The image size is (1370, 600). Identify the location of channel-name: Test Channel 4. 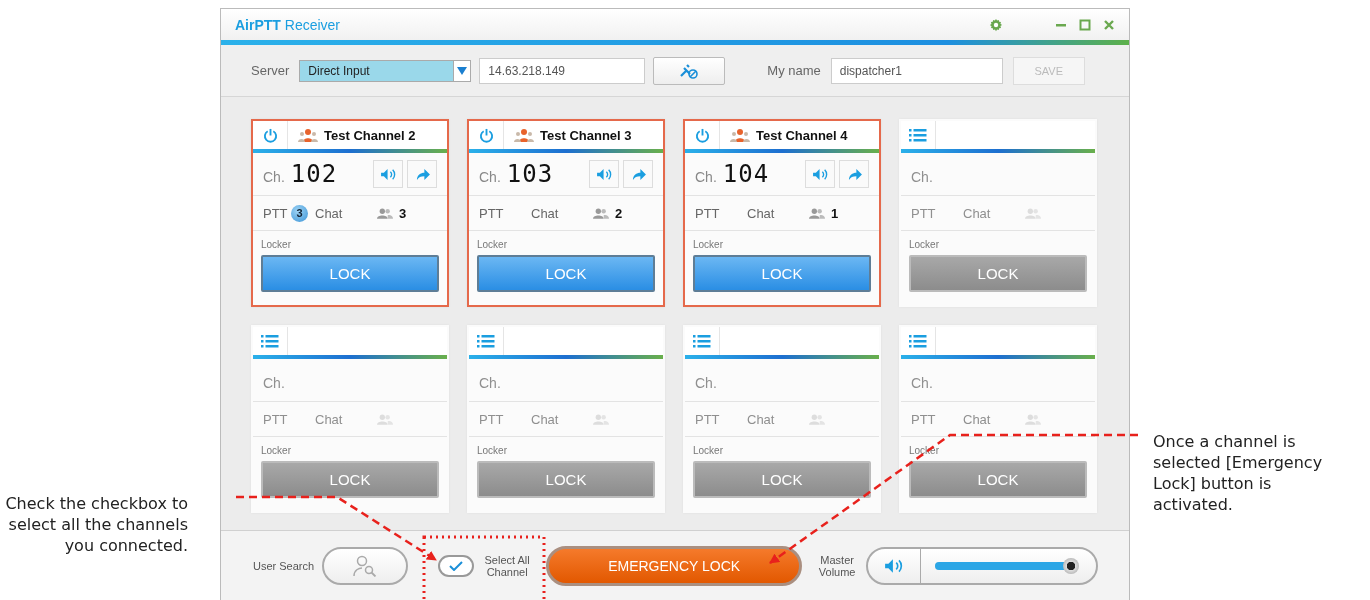
(802, 135).